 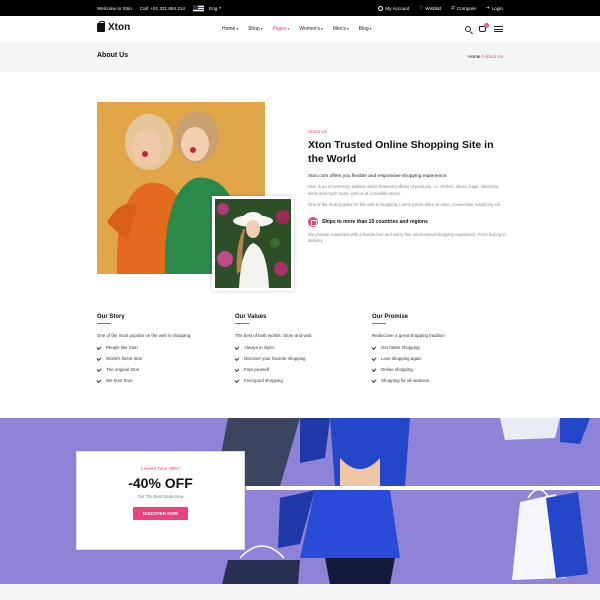 I want to click on brand-logo: Xton, so click(x=114, y=27).